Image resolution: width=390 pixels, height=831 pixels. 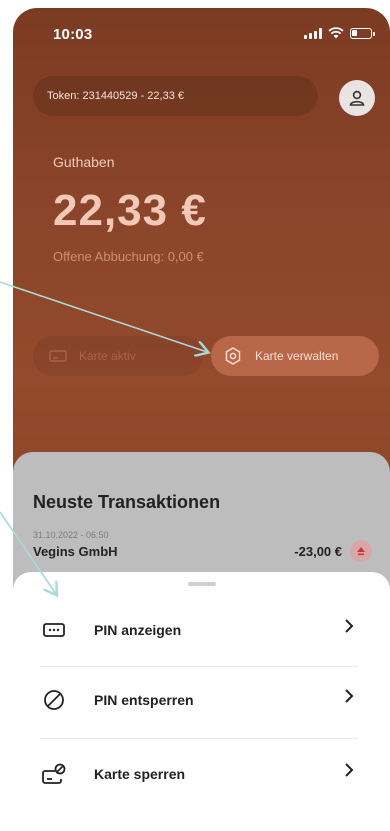 What do you see at coordinates (54, 700) in the screenshot?
I see `blocked-circle-icon` at bounding box center [54, 700].